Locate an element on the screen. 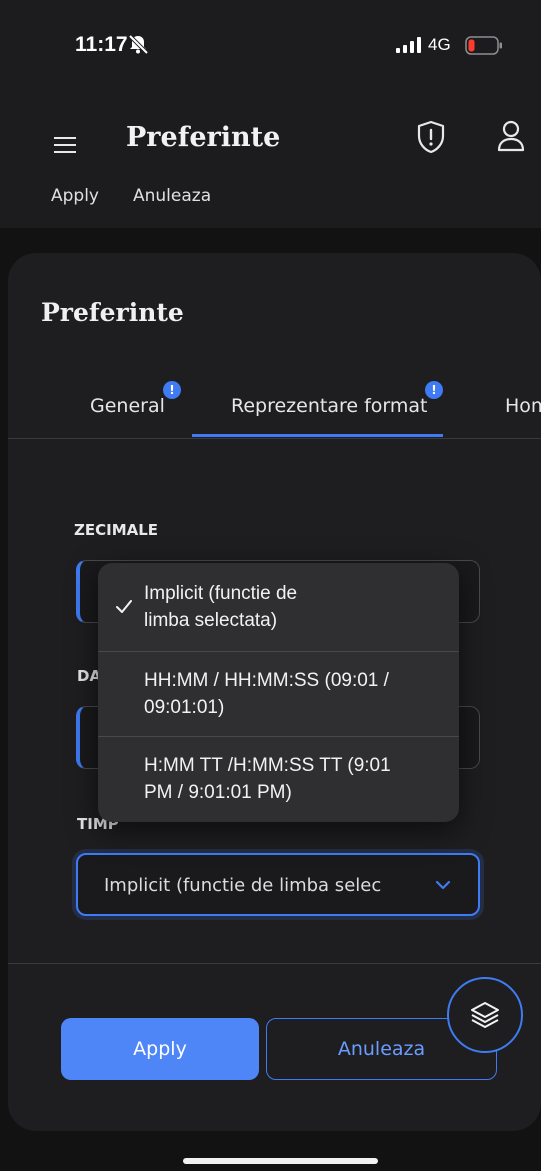  bell-slash-icon is located at coordinates (138, 44).